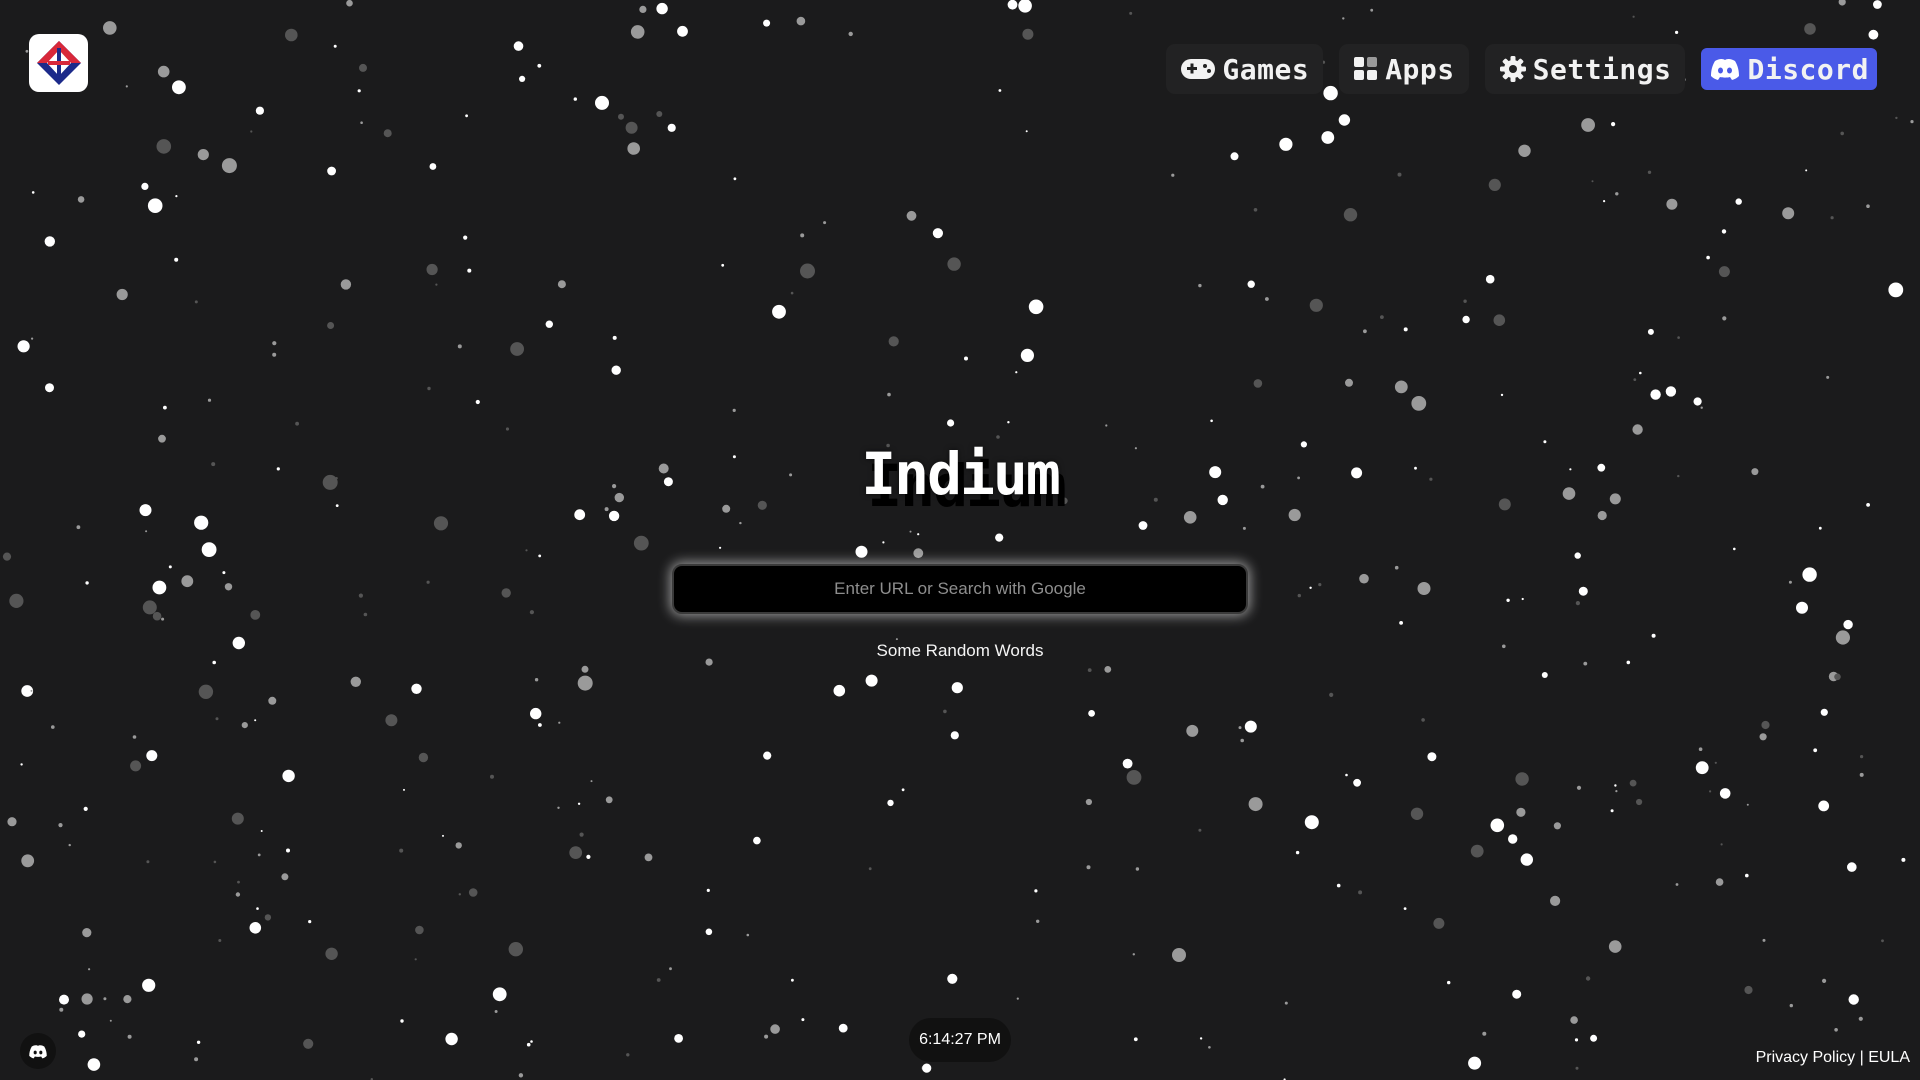 The image size is (1920, 1080). I want to click on eula-link: EULA, so click(1889, 1057).